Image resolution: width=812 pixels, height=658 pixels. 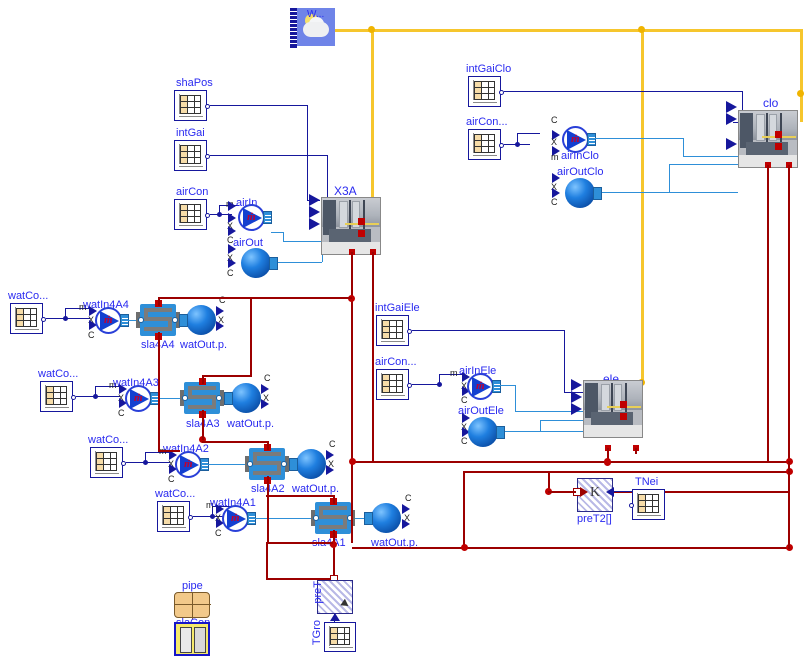 I want to click on table-axis-x, so click(x=191, y=116).